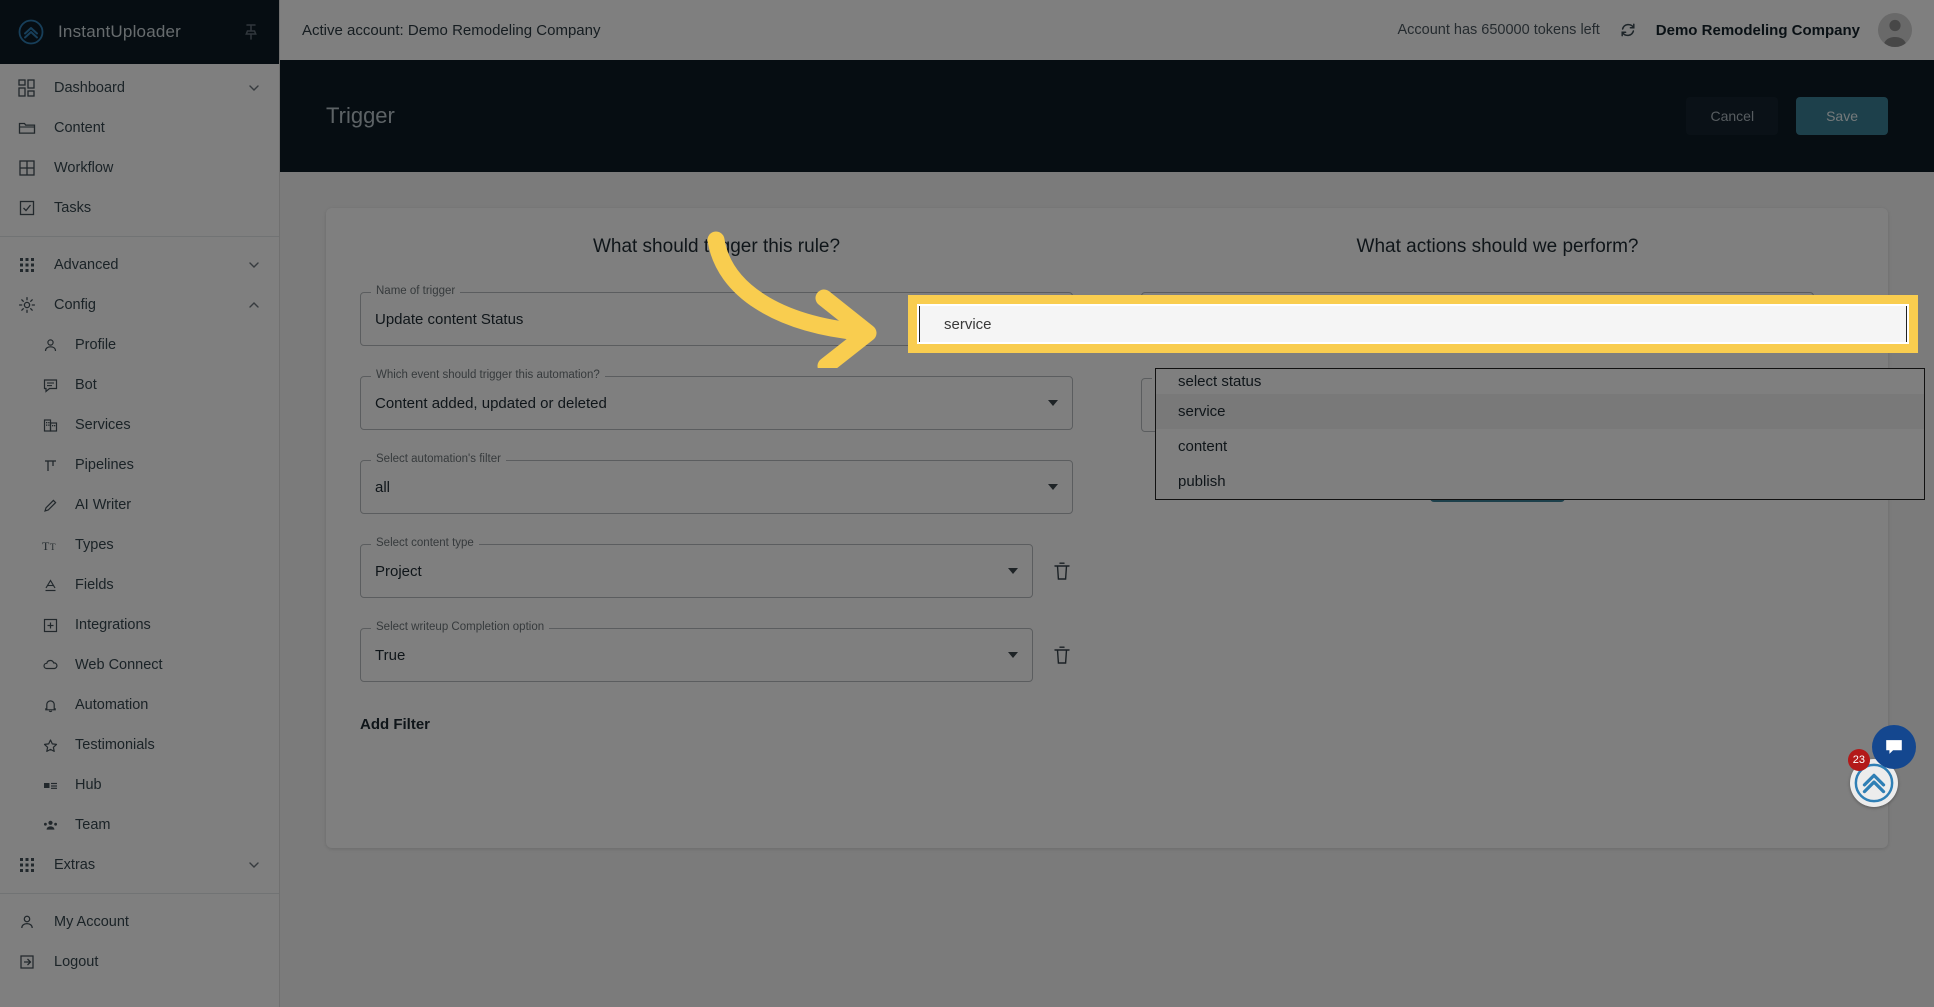  What do you see at coordinates (50, 385) in the screenshot?
I see `chat-lines-icon` at bounding box center [50, 385].